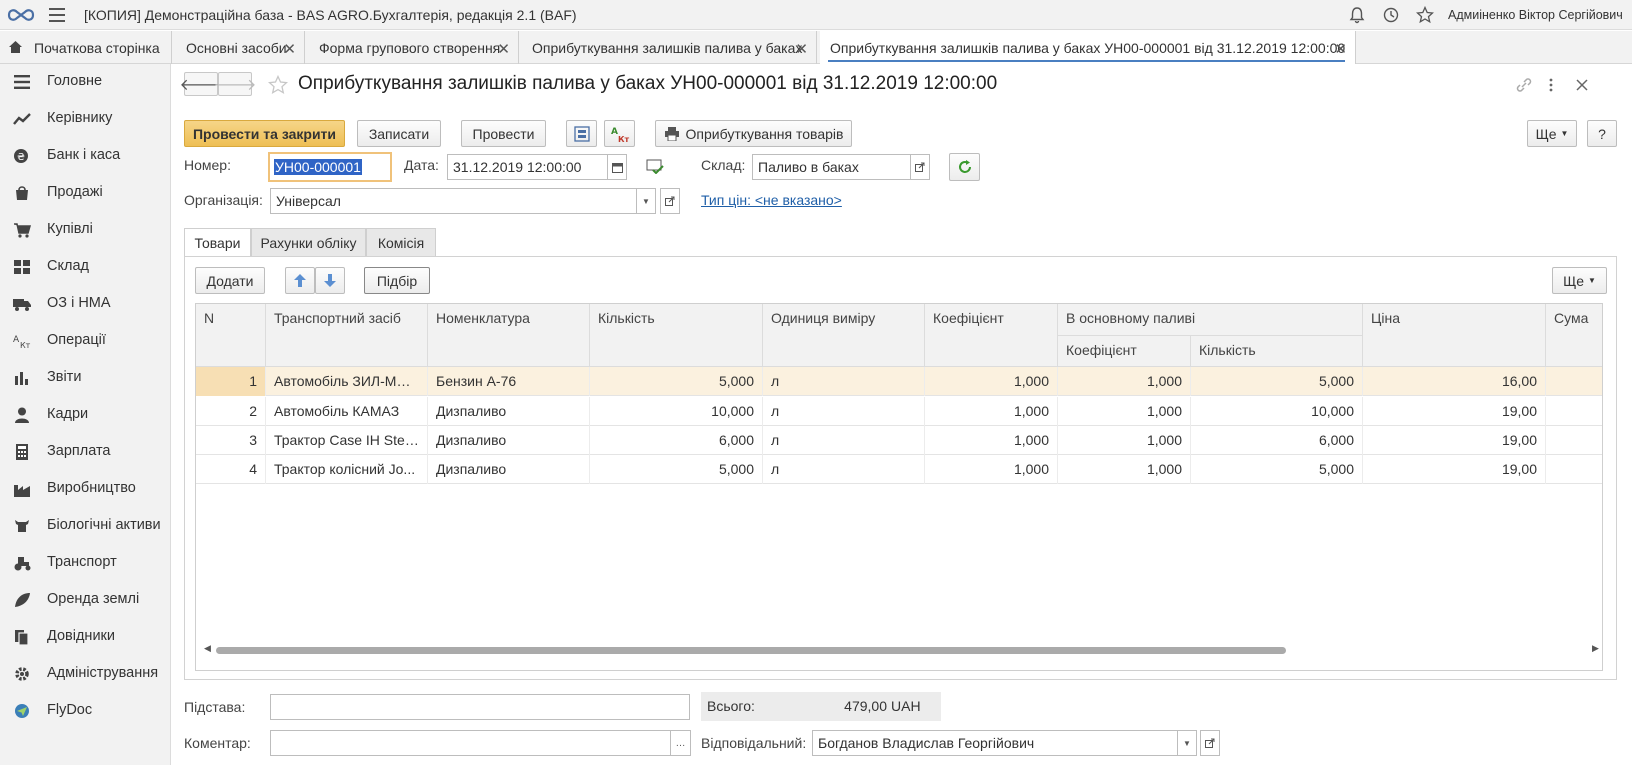 Image resolution: width=1632 pixels, height=765 pixels. I want to click on main-menu-icon, so click(57, 15).